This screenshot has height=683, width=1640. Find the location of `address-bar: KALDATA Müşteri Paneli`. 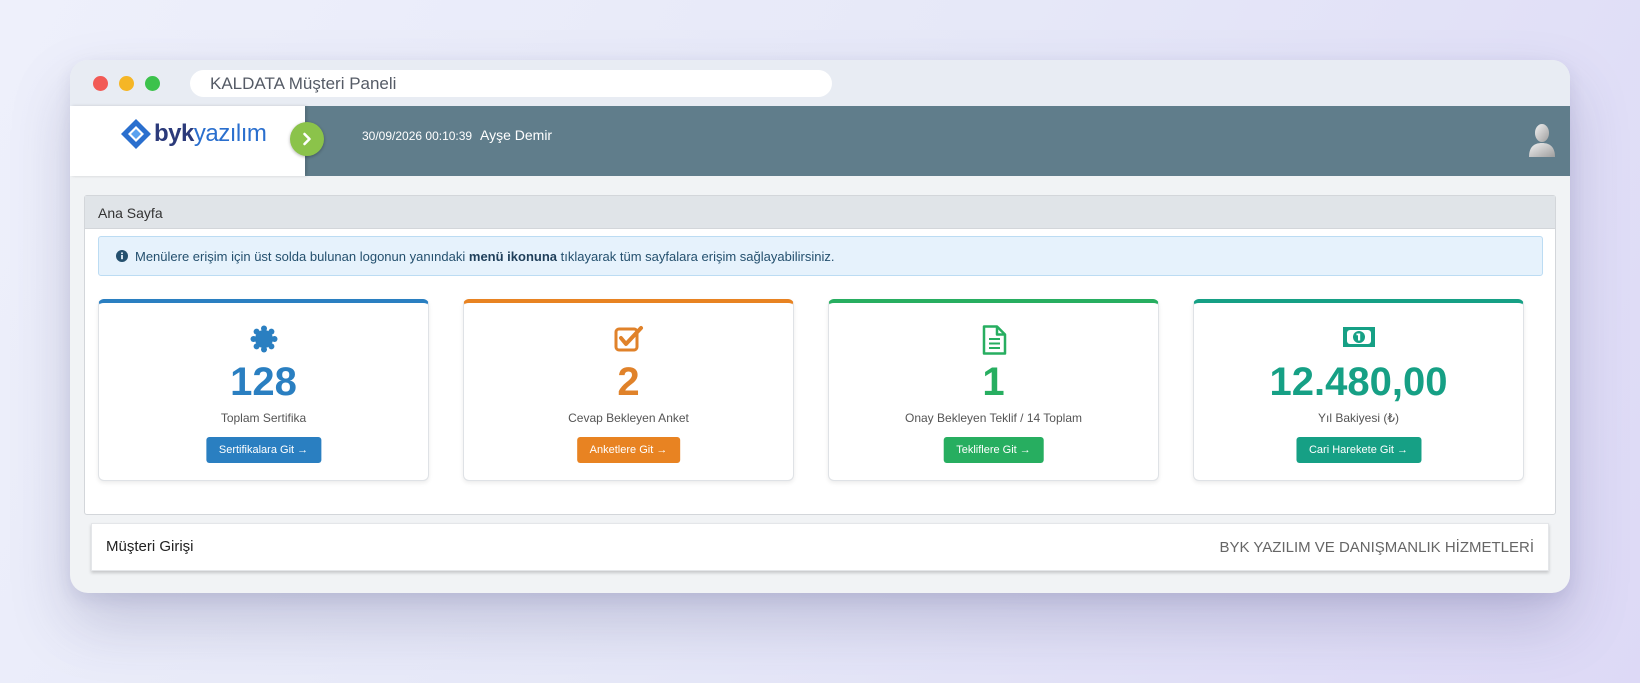

address-bar: KALDATA Müşteri Paneli is located at coordinates (511, 83).